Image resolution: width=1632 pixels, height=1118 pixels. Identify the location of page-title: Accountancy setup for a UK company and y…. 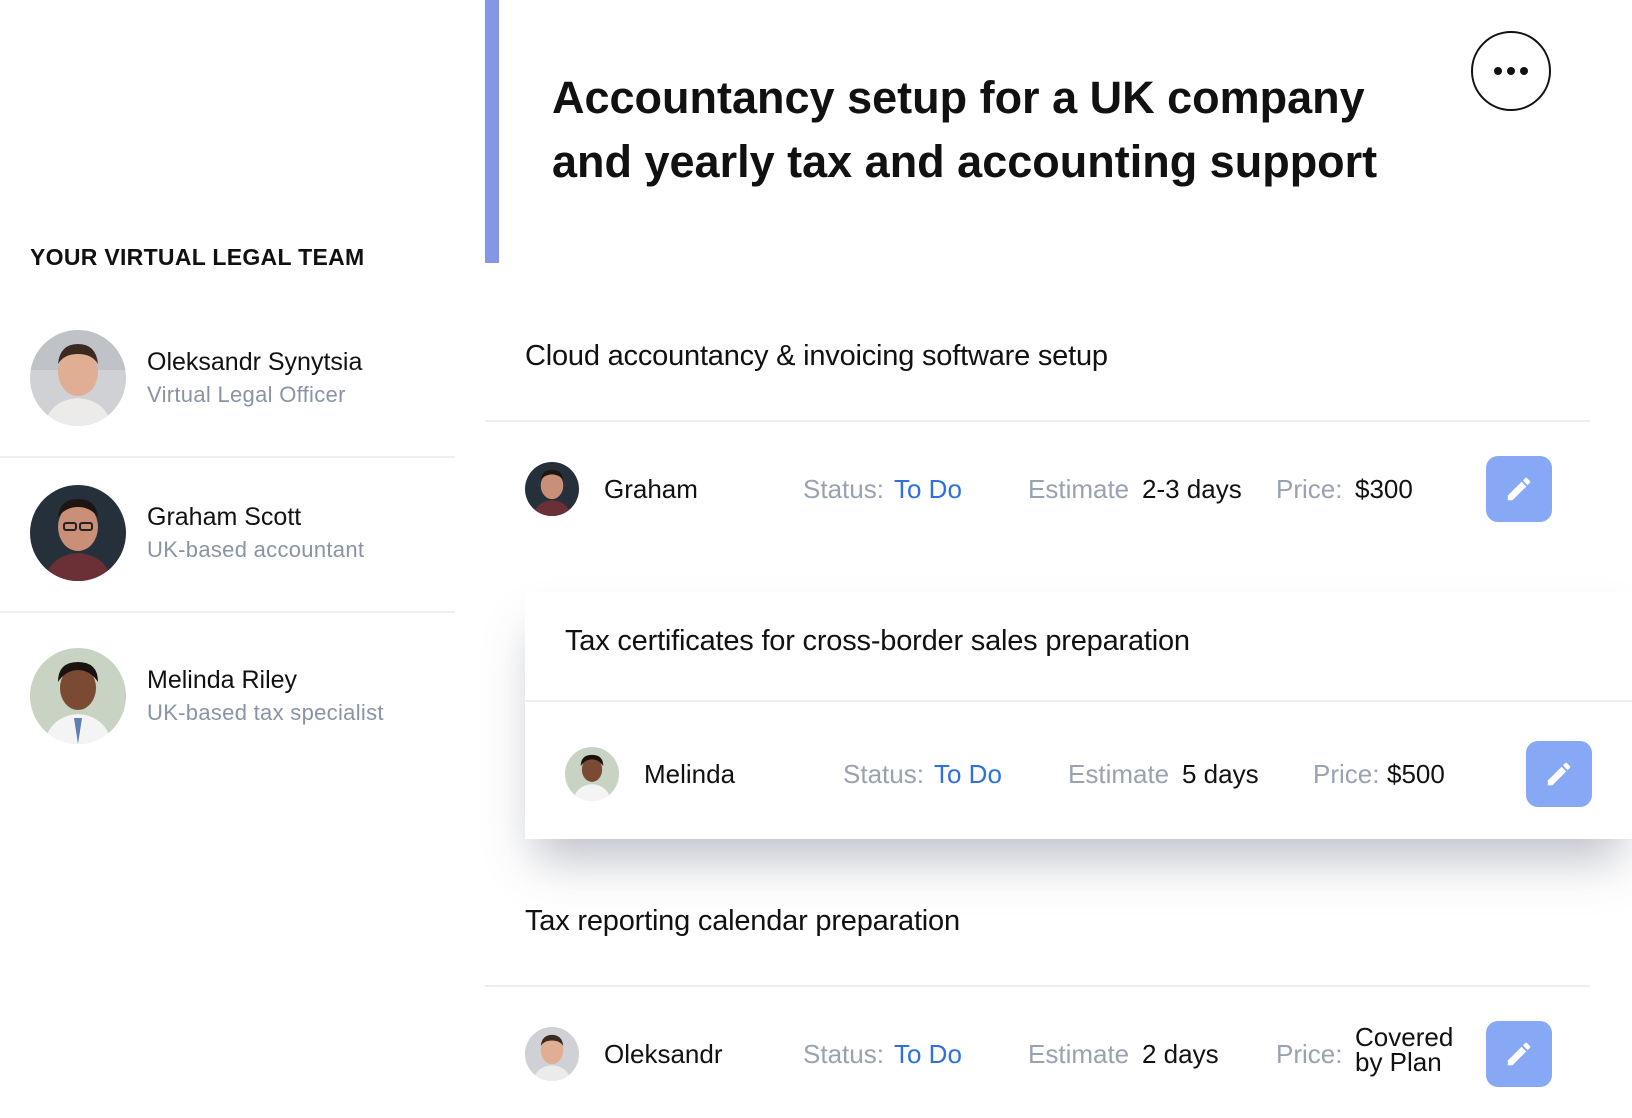
(965, 129).